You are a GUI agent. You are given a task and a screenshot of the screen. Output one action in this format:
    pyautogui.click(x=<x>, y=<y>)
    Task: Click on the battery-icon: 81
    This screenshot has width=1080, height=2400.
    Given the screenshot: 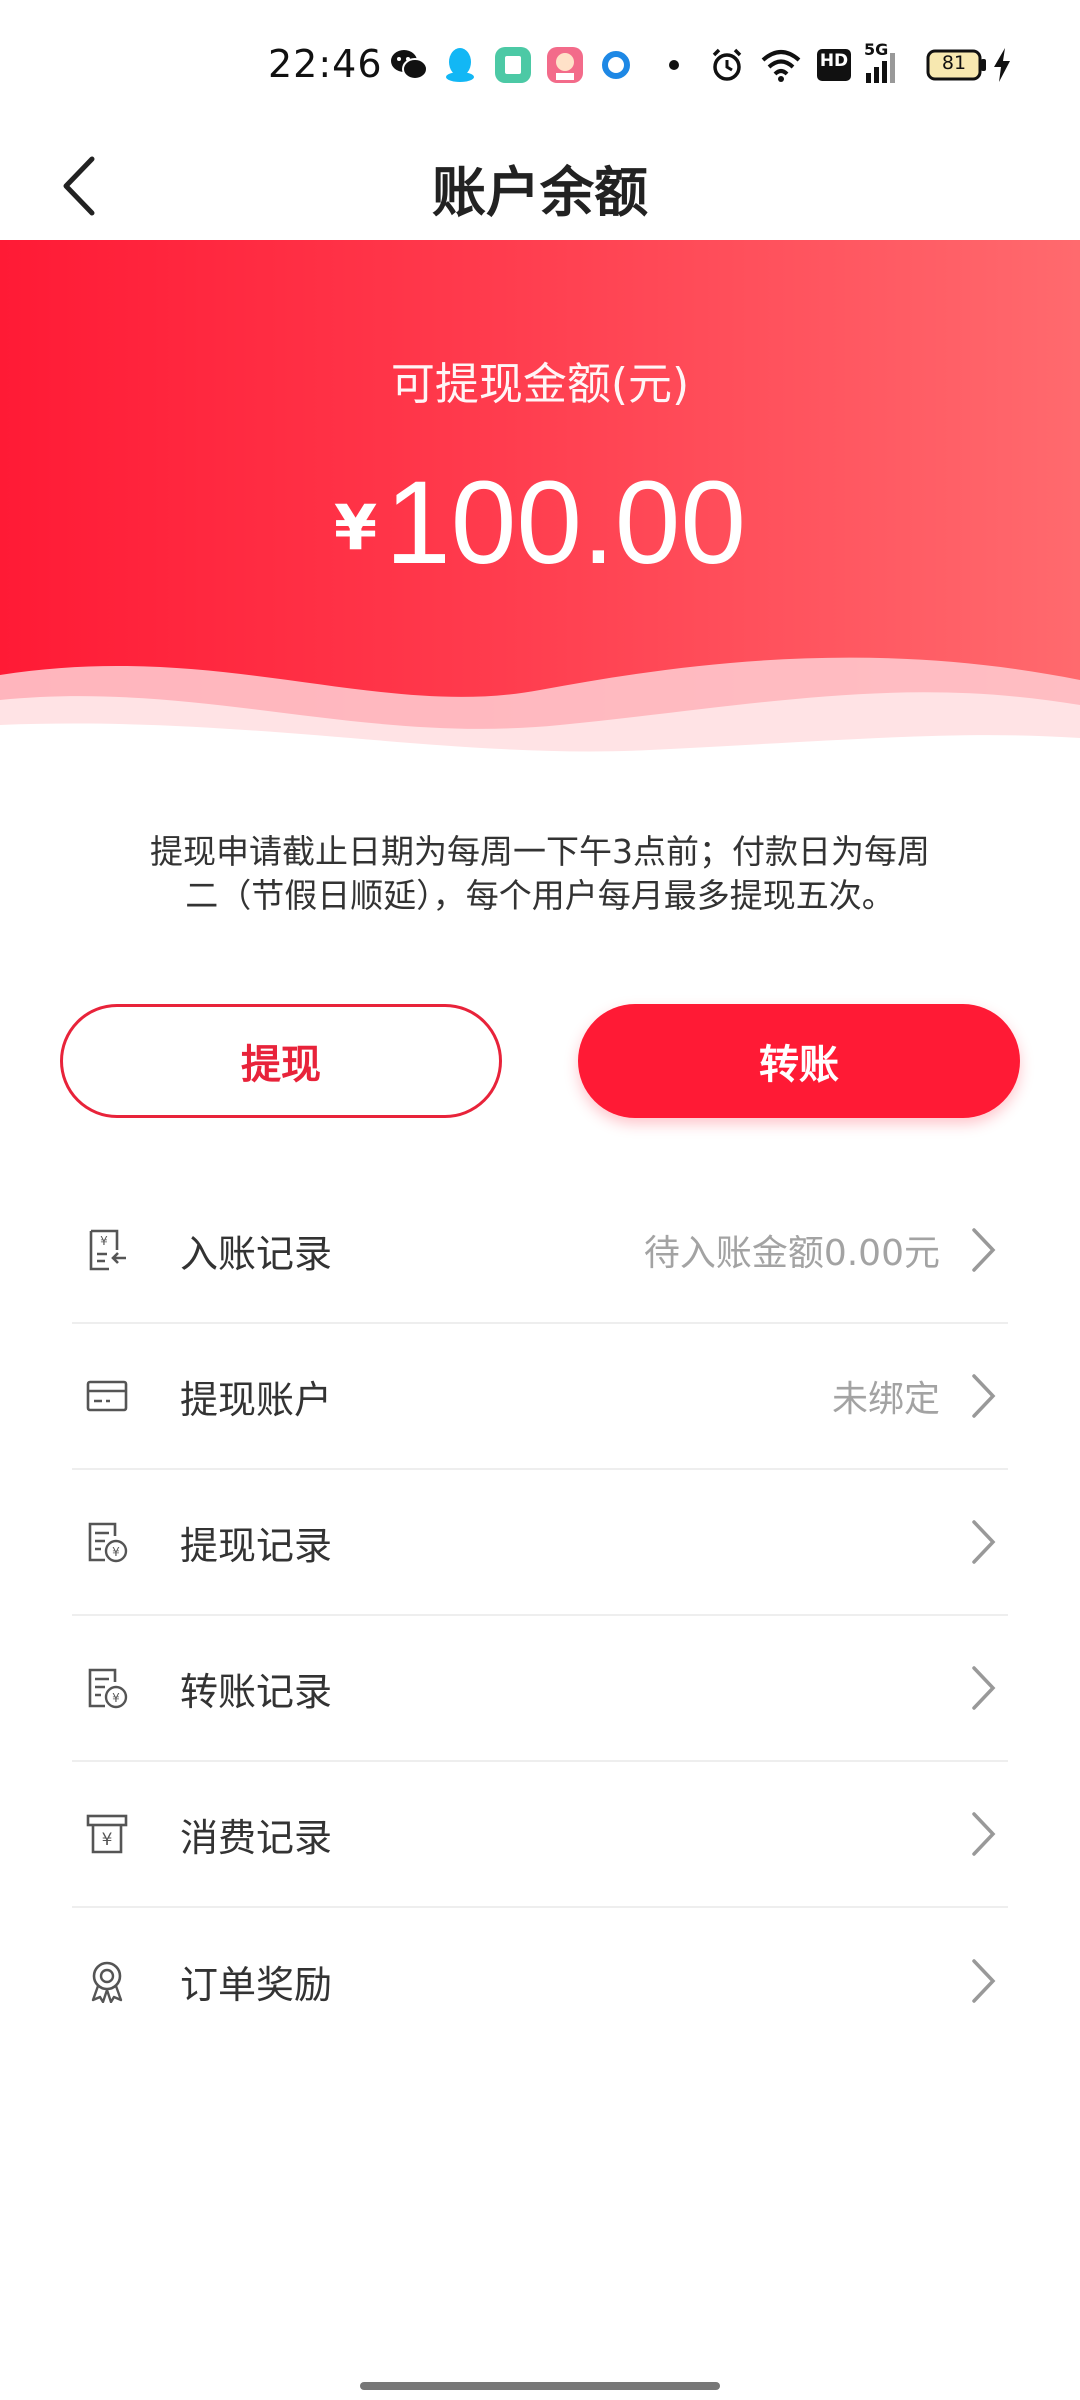 What is the action you would take?
    pyautogui.click(x=957, y=65)
    